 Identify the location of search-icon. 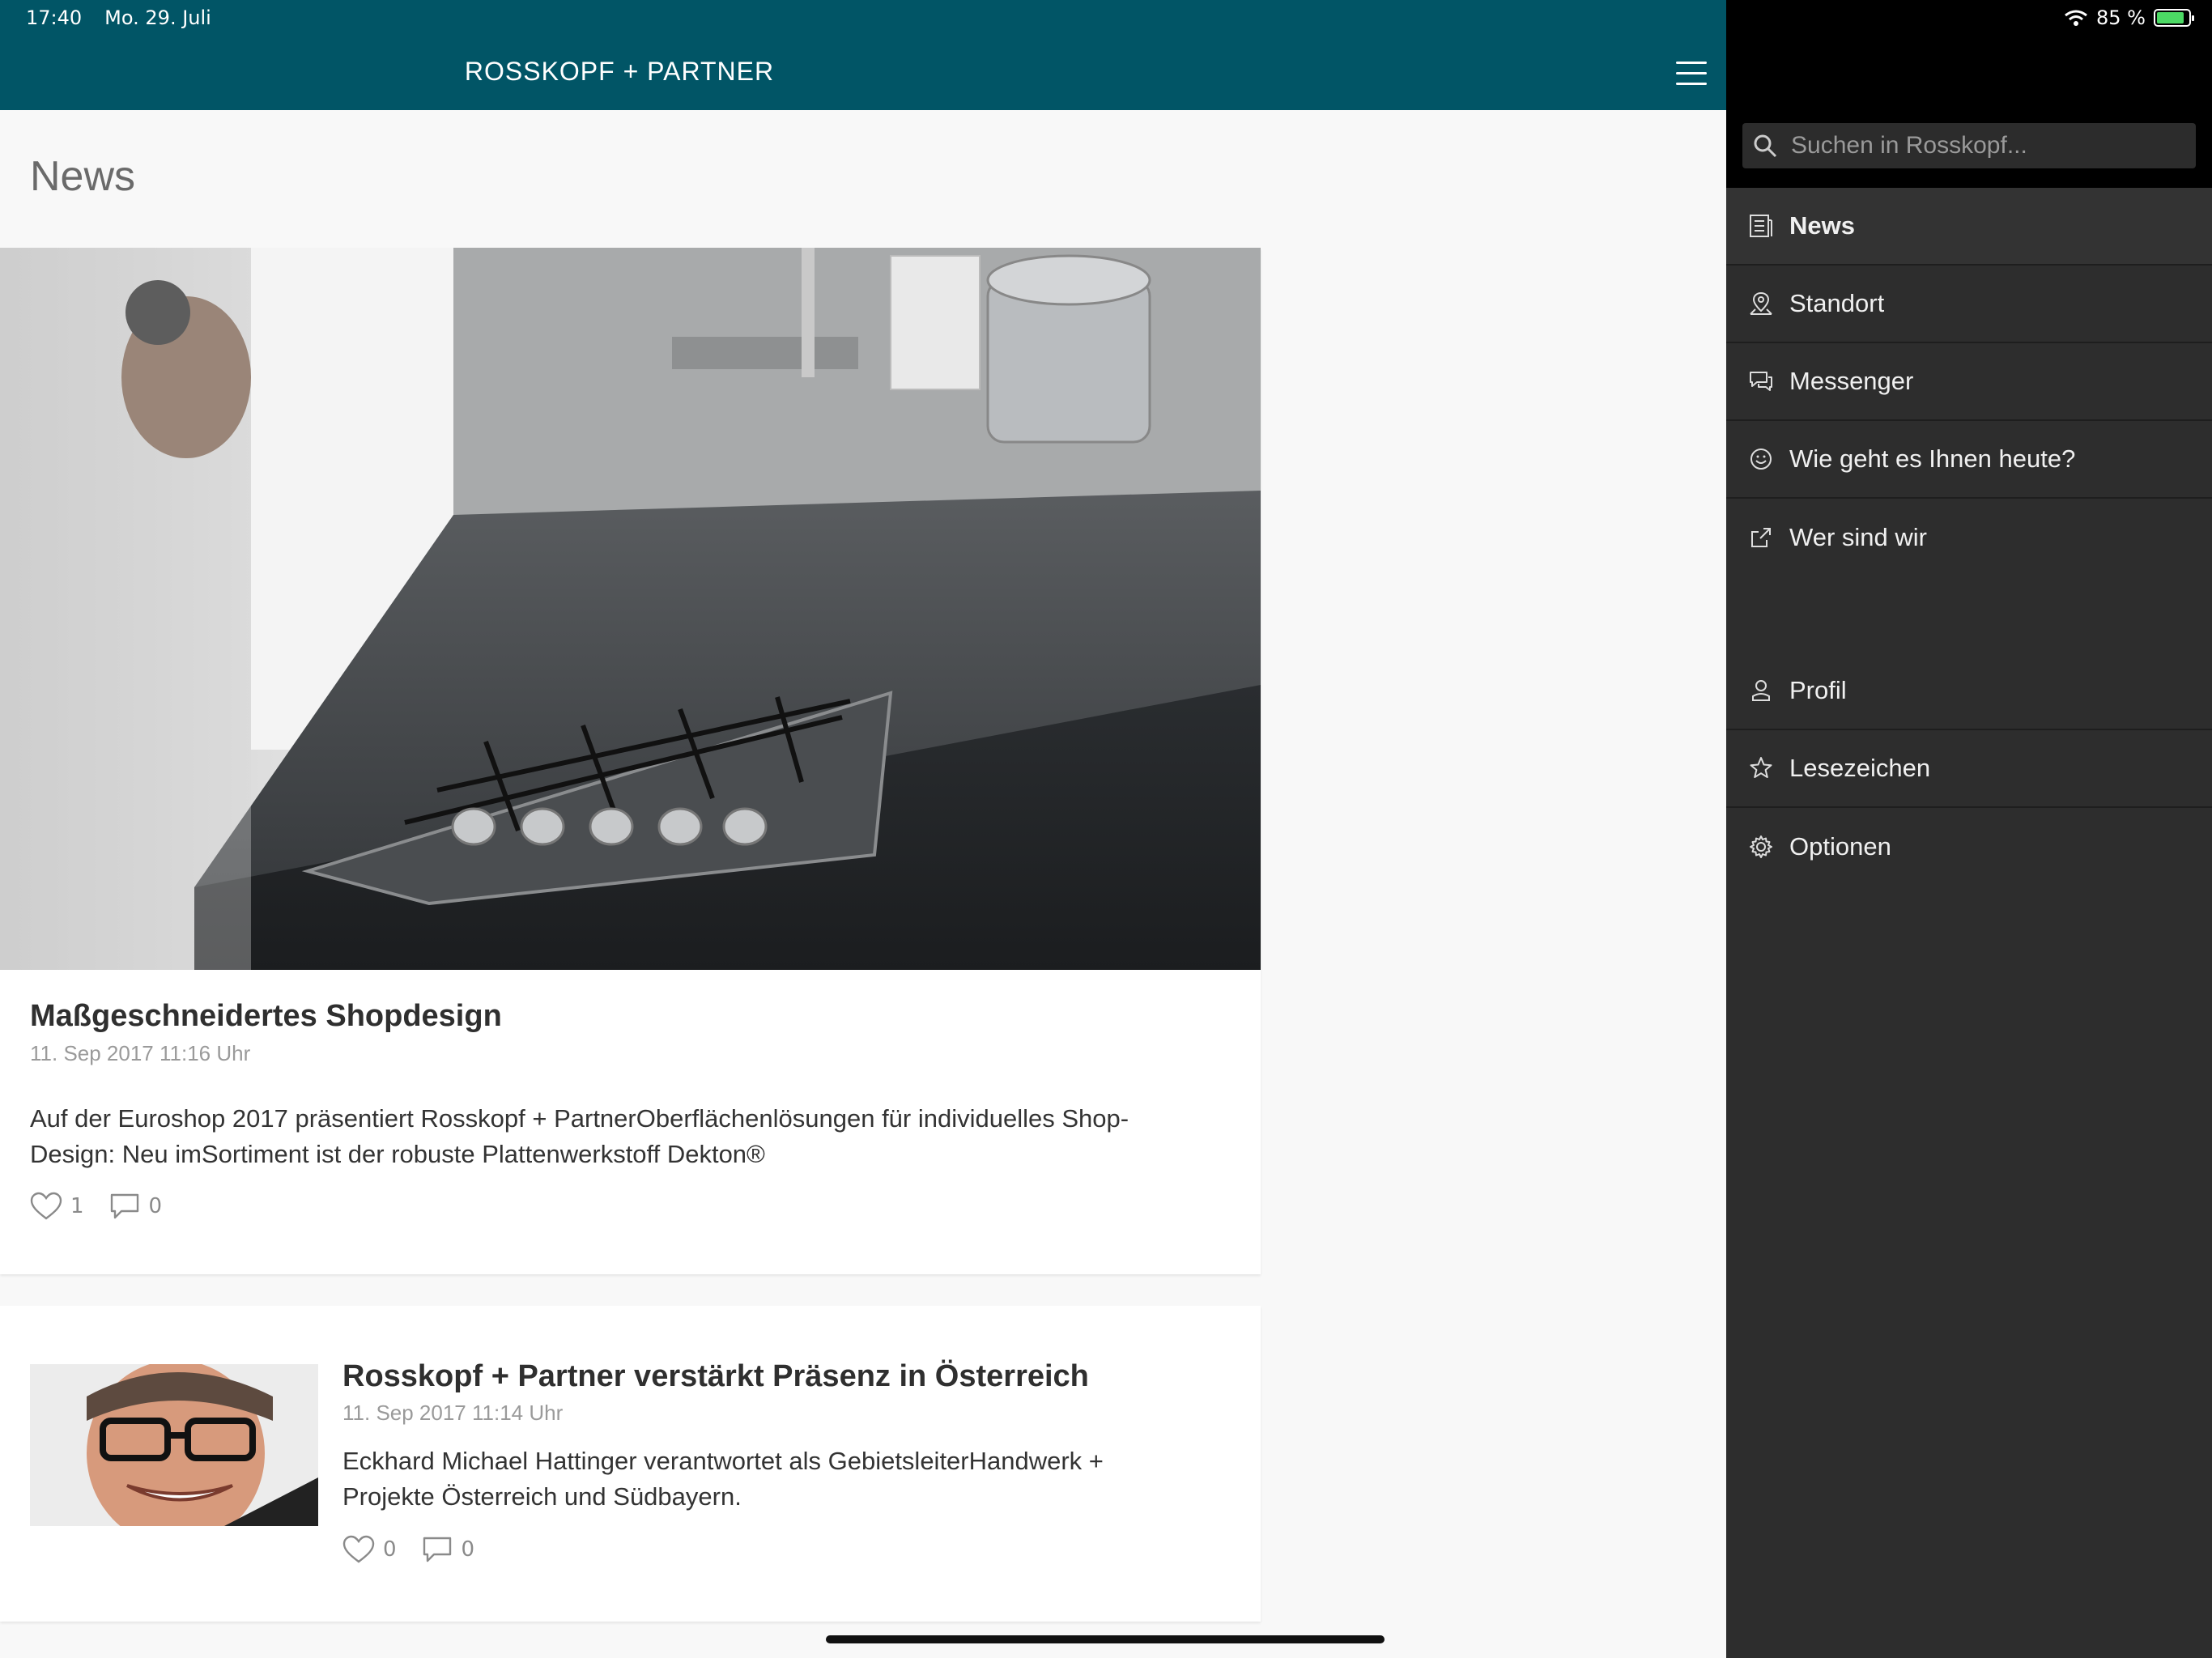
(1765, 146).